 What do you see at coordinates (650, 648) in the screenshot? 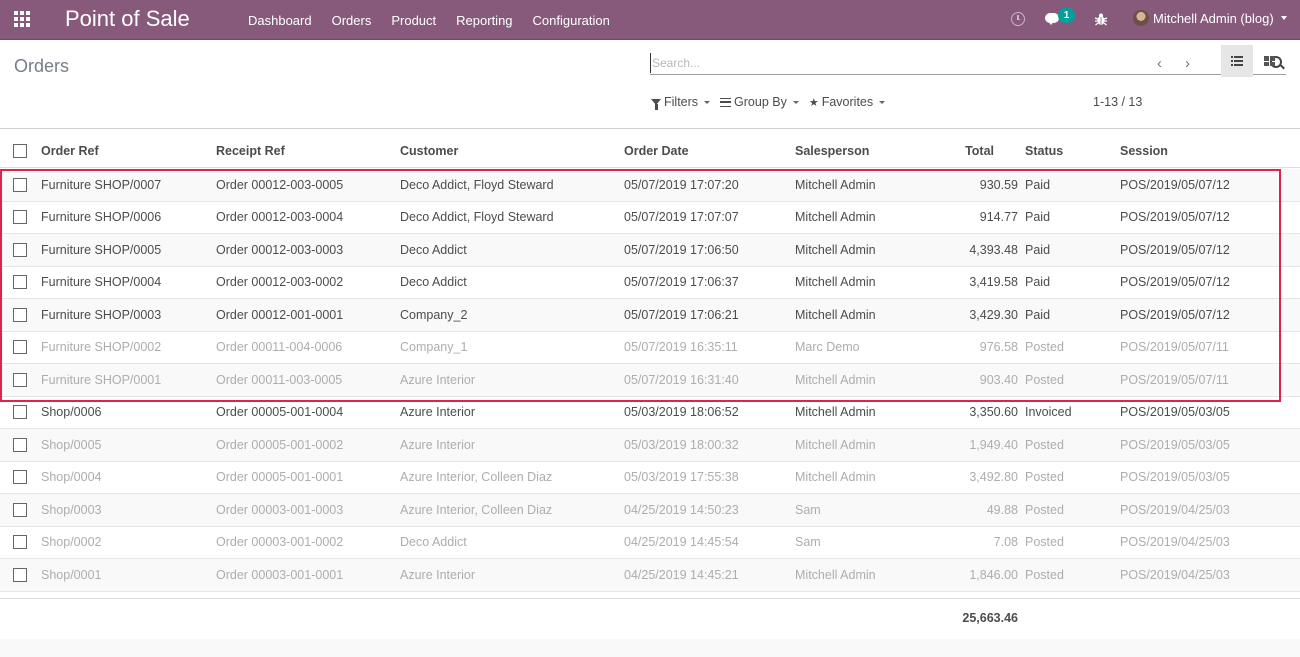
I see `empty-area` at bounding box center [650, 648].